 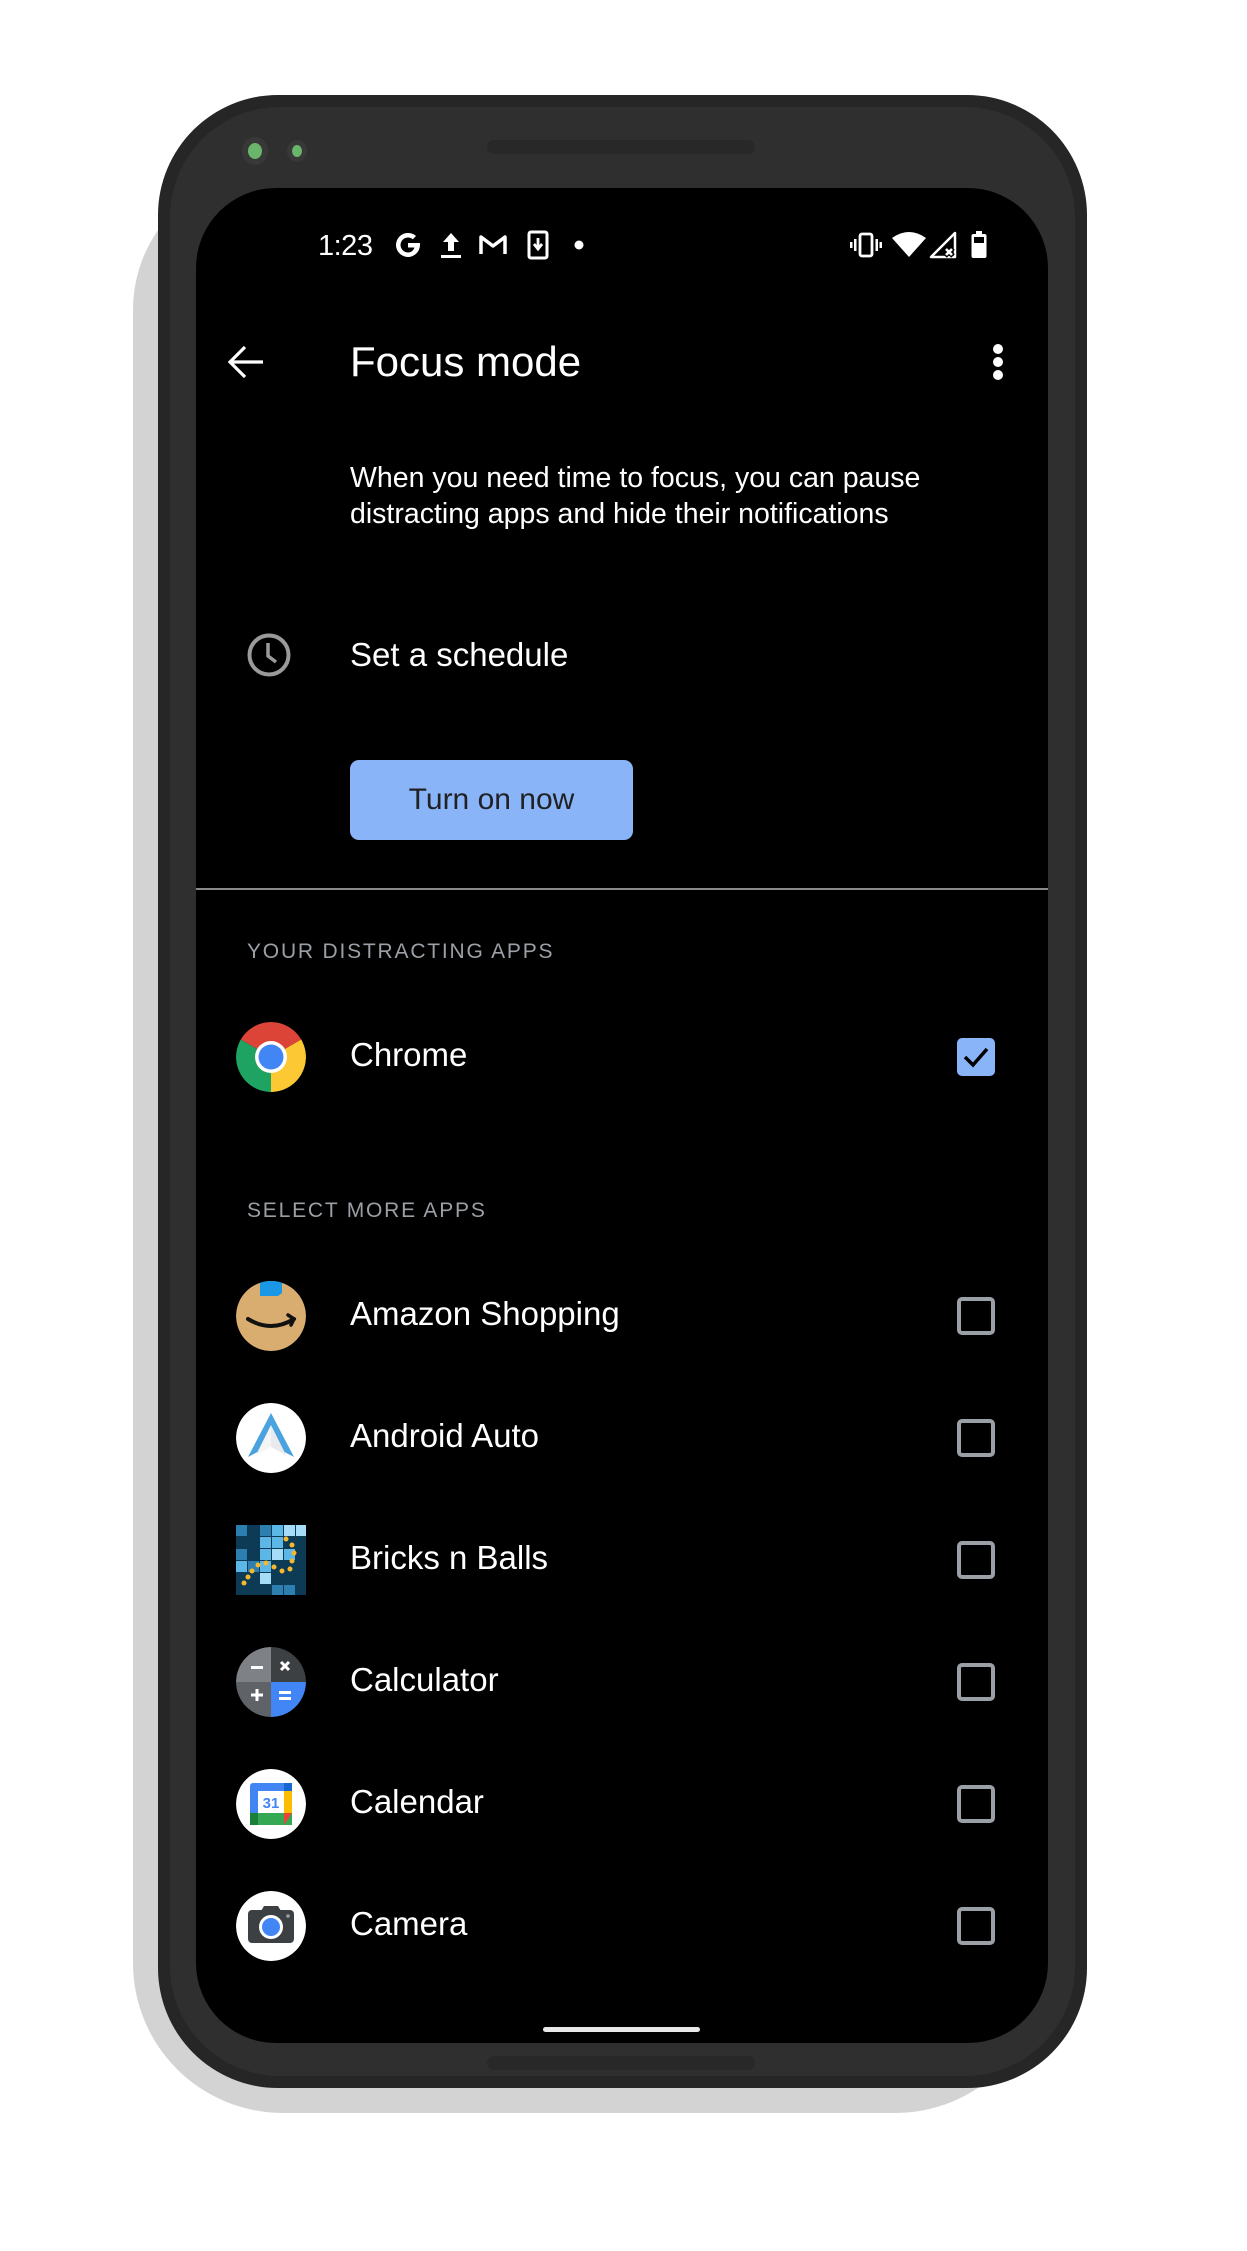 I want to click on section-divider, so click(x=622, y=889).